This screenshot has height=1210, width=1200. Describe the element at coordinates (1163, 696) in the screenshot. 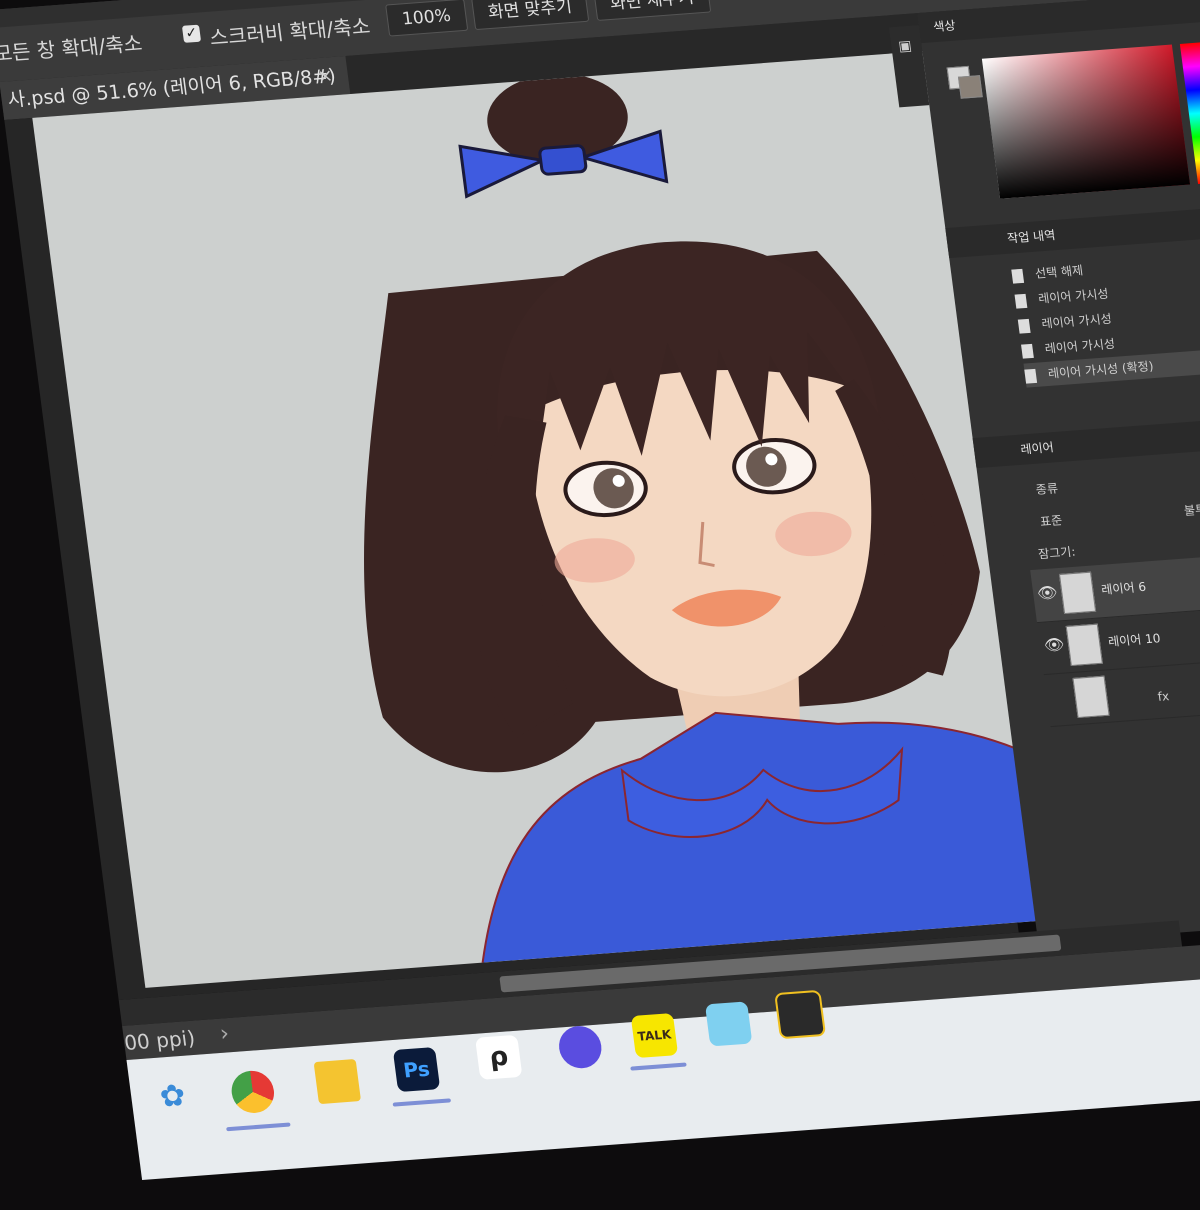

I see `fx-button: fx` at that location.